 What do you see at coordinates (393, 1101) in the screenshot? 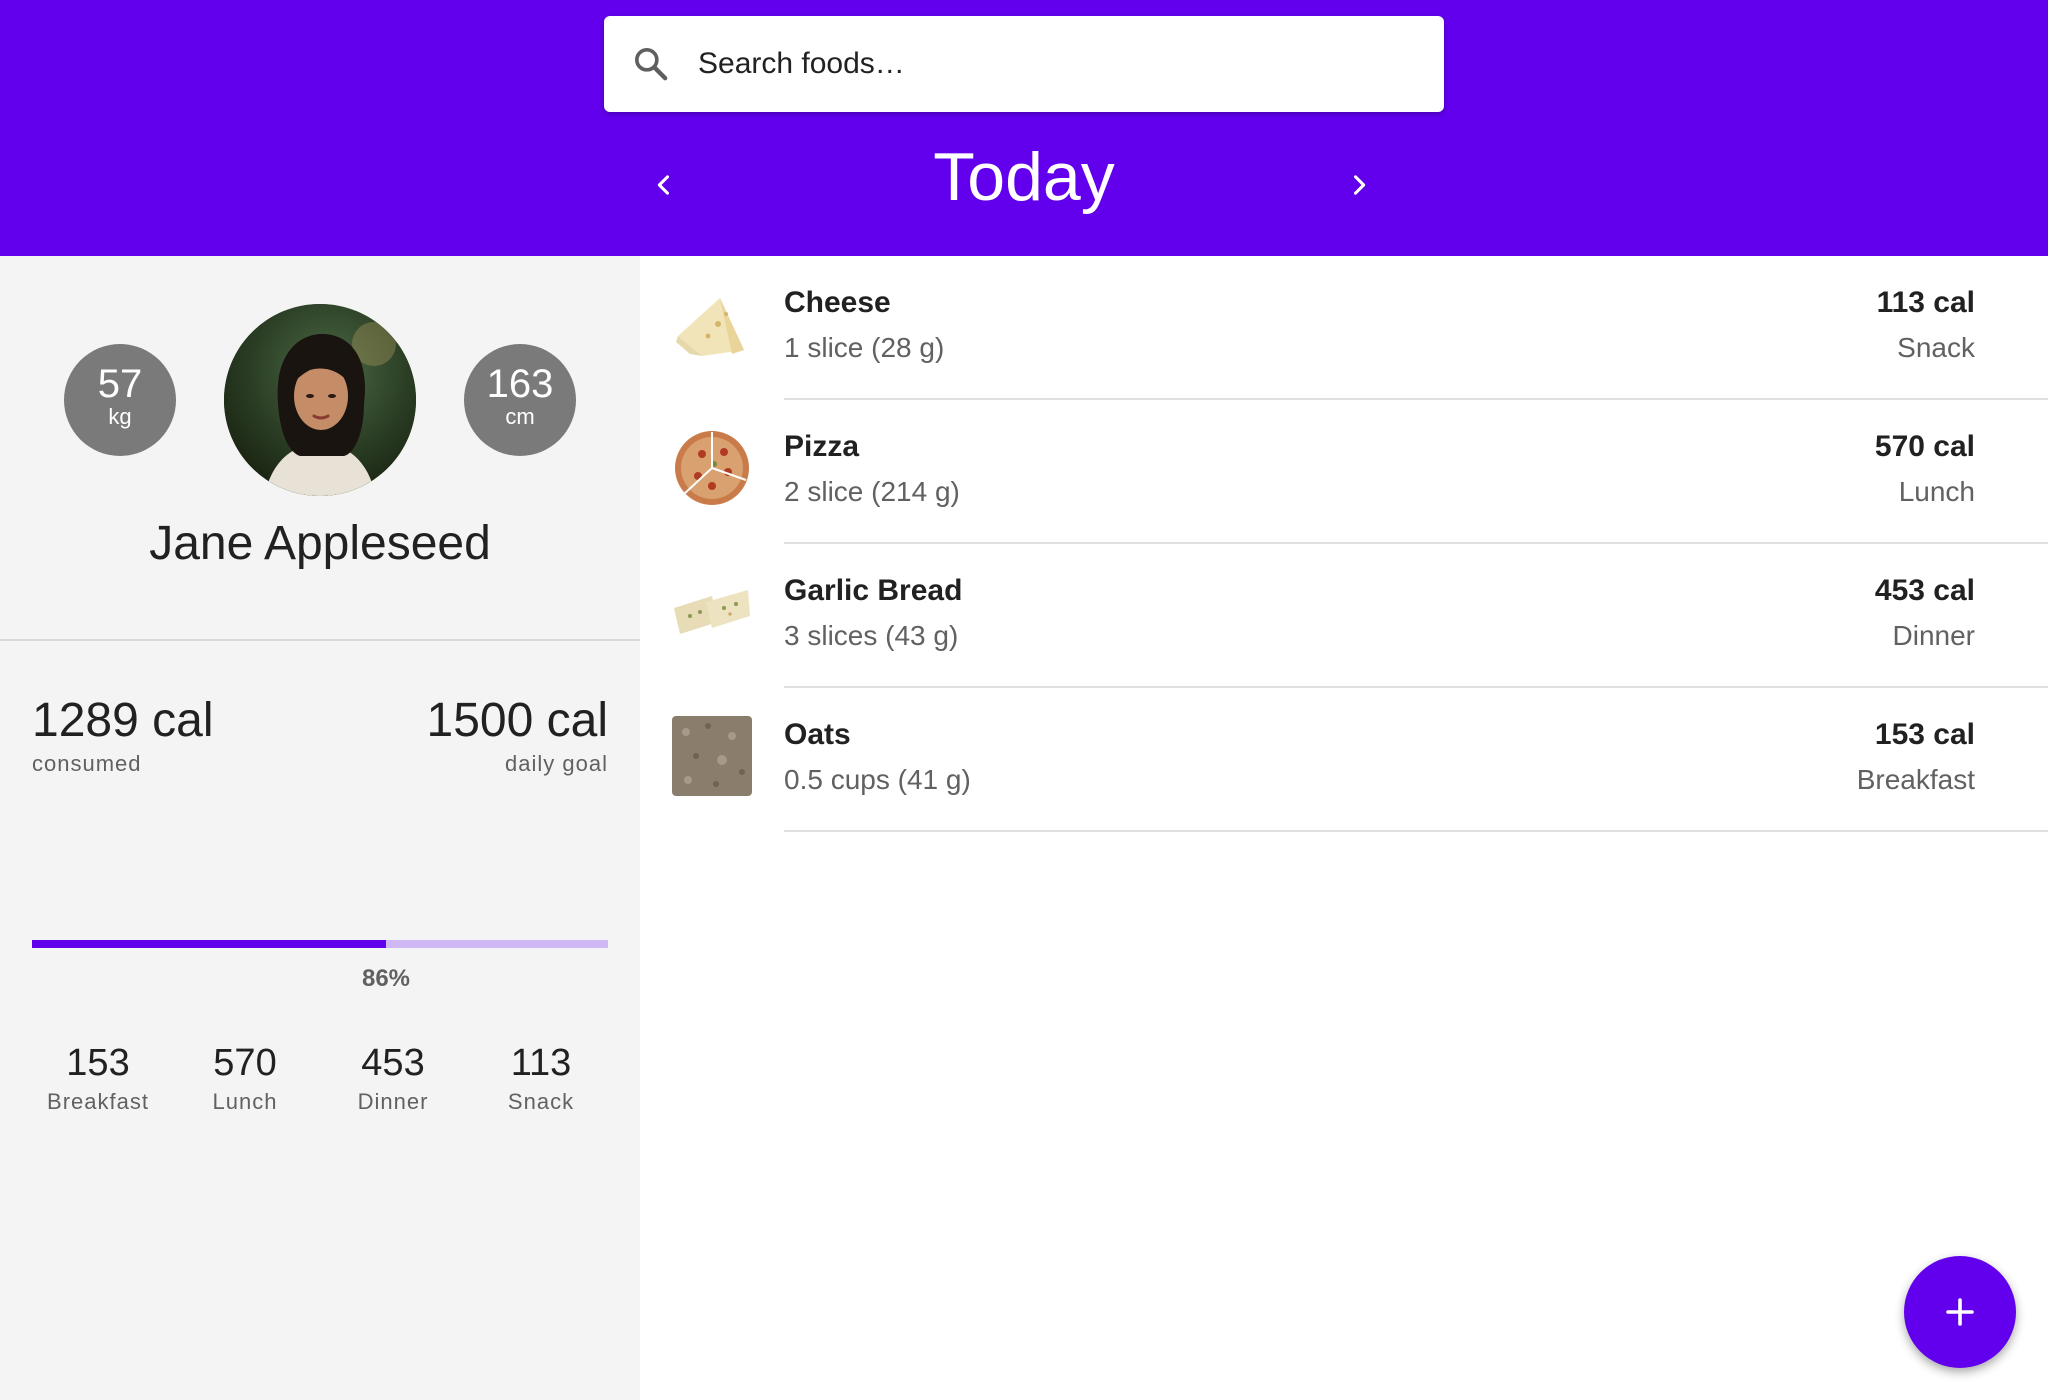
I see `meal-total-label: Dinner` at bounding box center [393, 1101].